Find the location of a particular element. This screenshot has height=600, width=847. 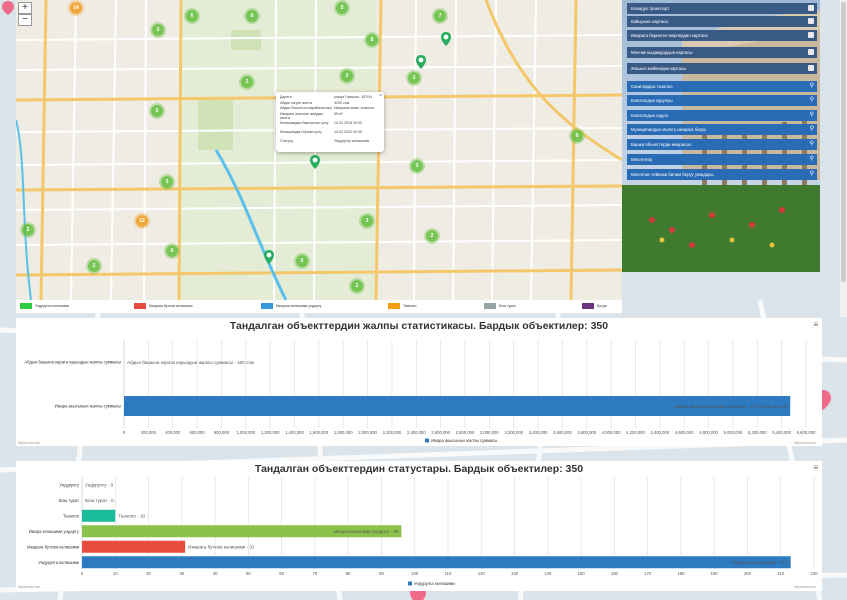

x-tick-label: 2,600,000 is located at coordinates (440, 432).